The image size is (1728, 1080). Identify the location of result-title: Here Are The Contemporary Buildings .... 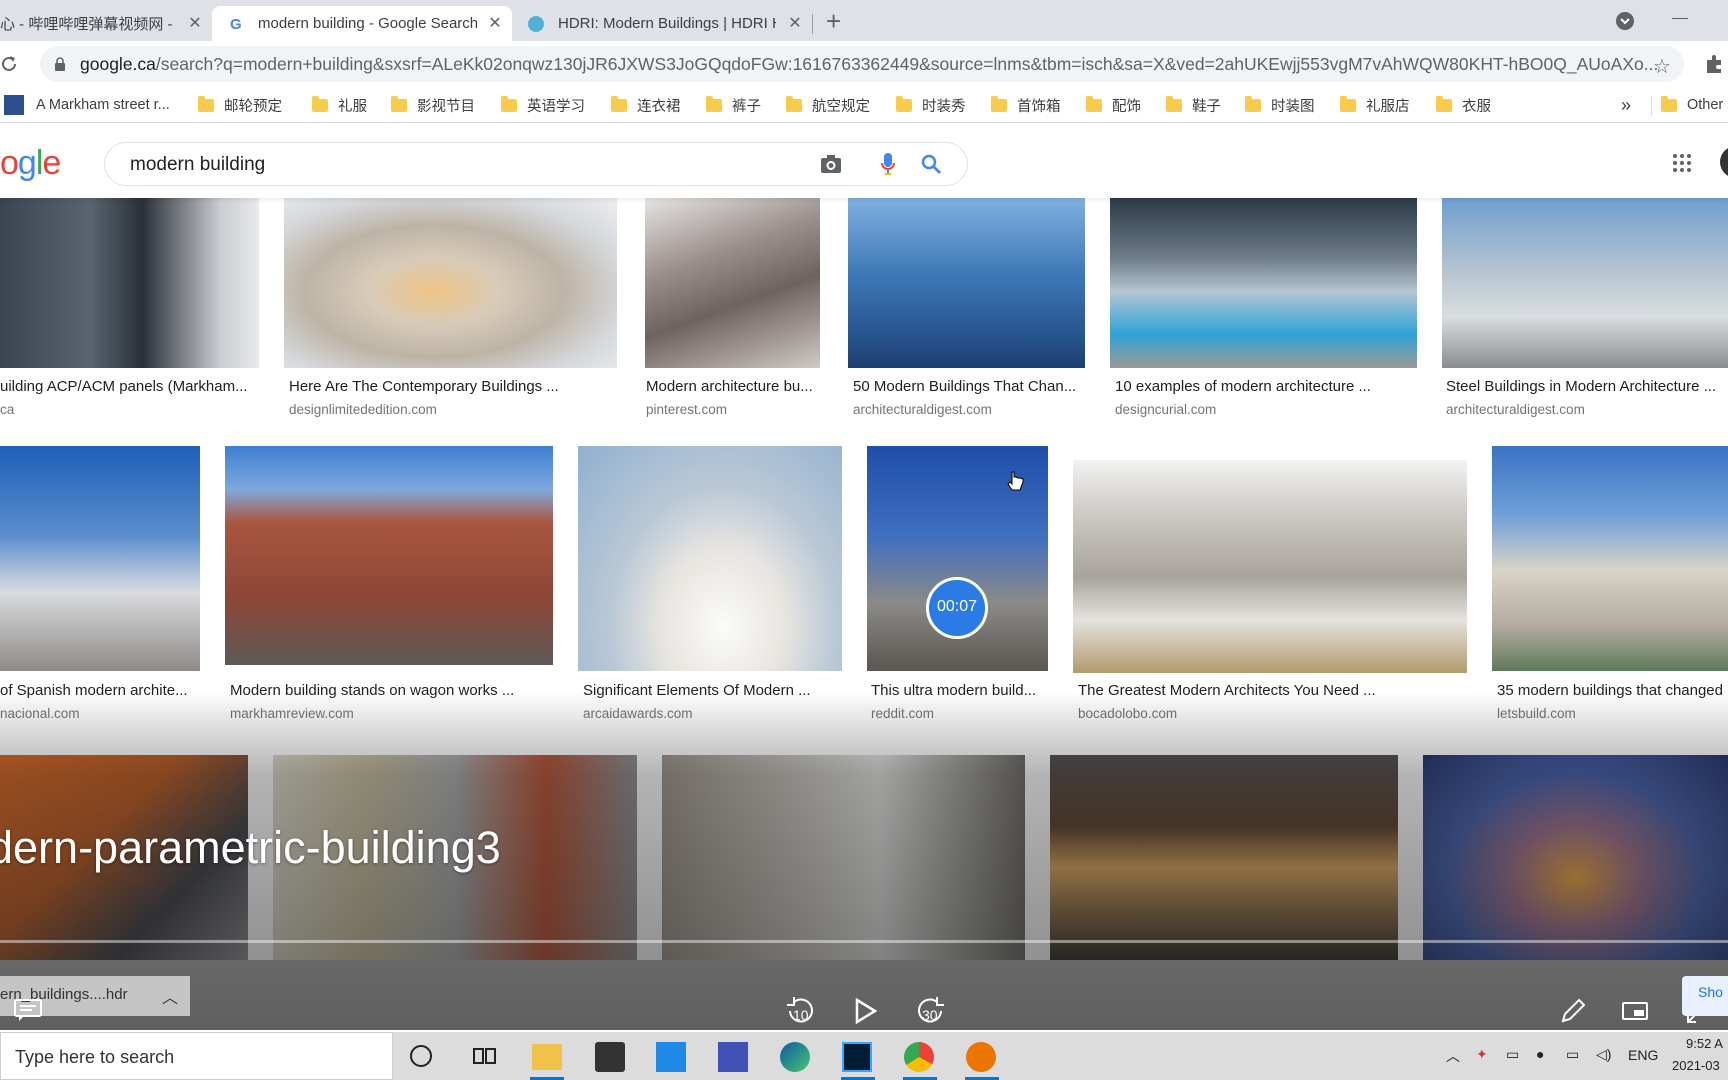
(453, 386).